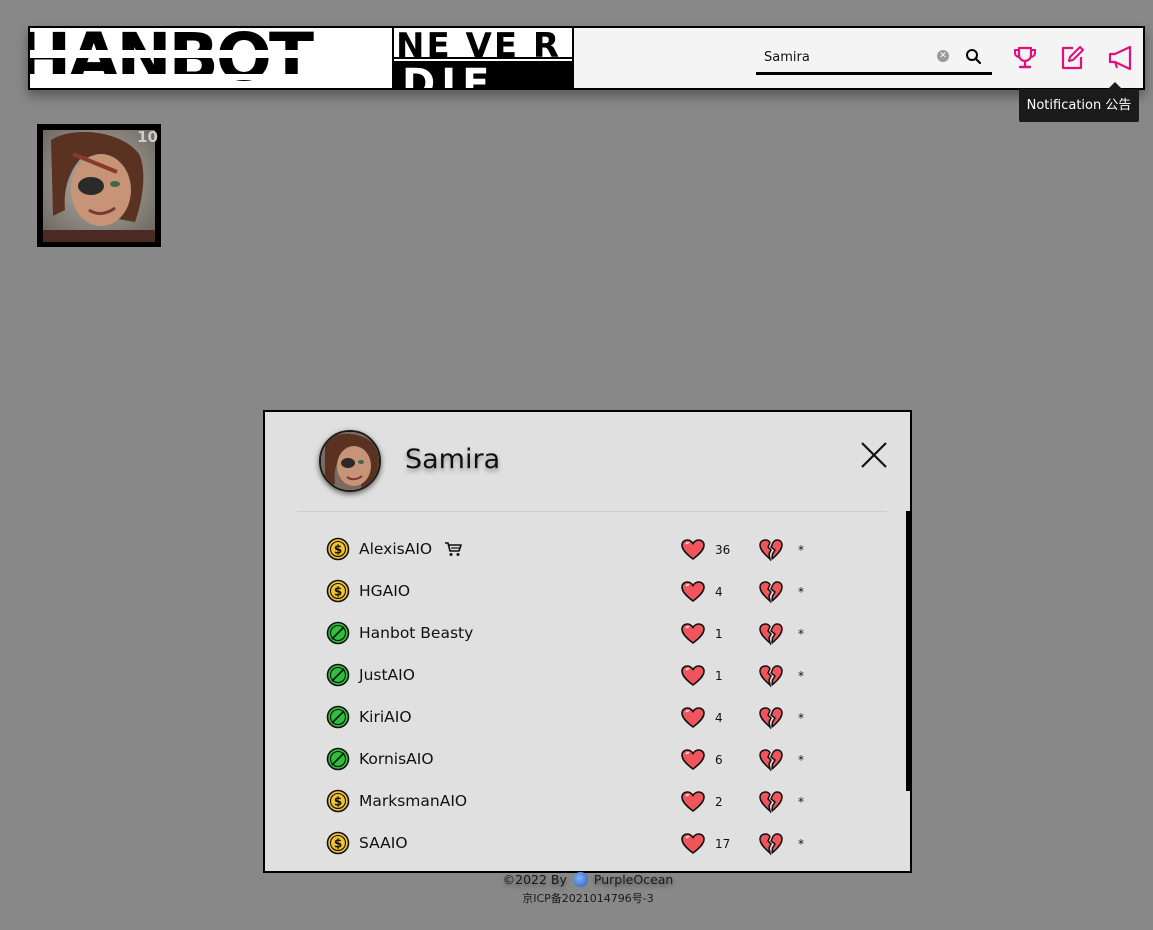 This screenshot has width=1153, height=930. What do you see at coordinates (453, 549) in the screenshot?
I see `cart-icon` at bounding box center [453, 549].